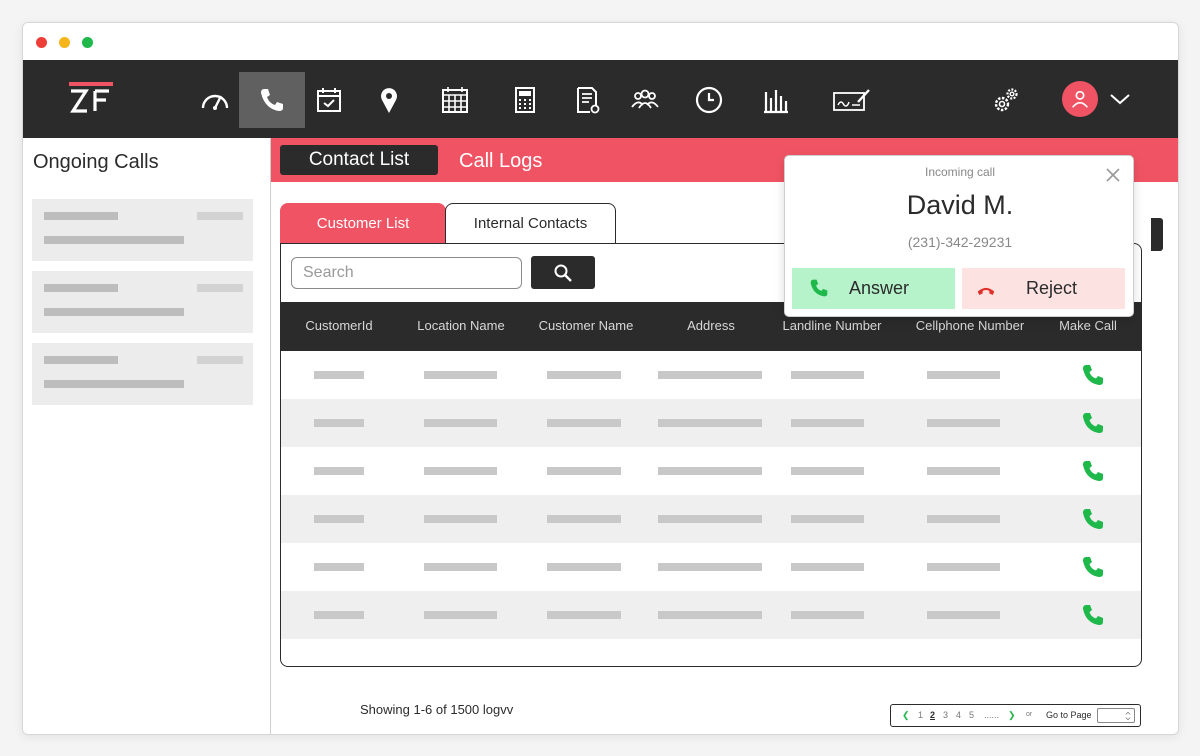 Image resolution: width=1200 pixels, height=756 pixels. Describe the element at coordinates (587, 100) in the screenshot. I see `document-settings-icon` at that location.